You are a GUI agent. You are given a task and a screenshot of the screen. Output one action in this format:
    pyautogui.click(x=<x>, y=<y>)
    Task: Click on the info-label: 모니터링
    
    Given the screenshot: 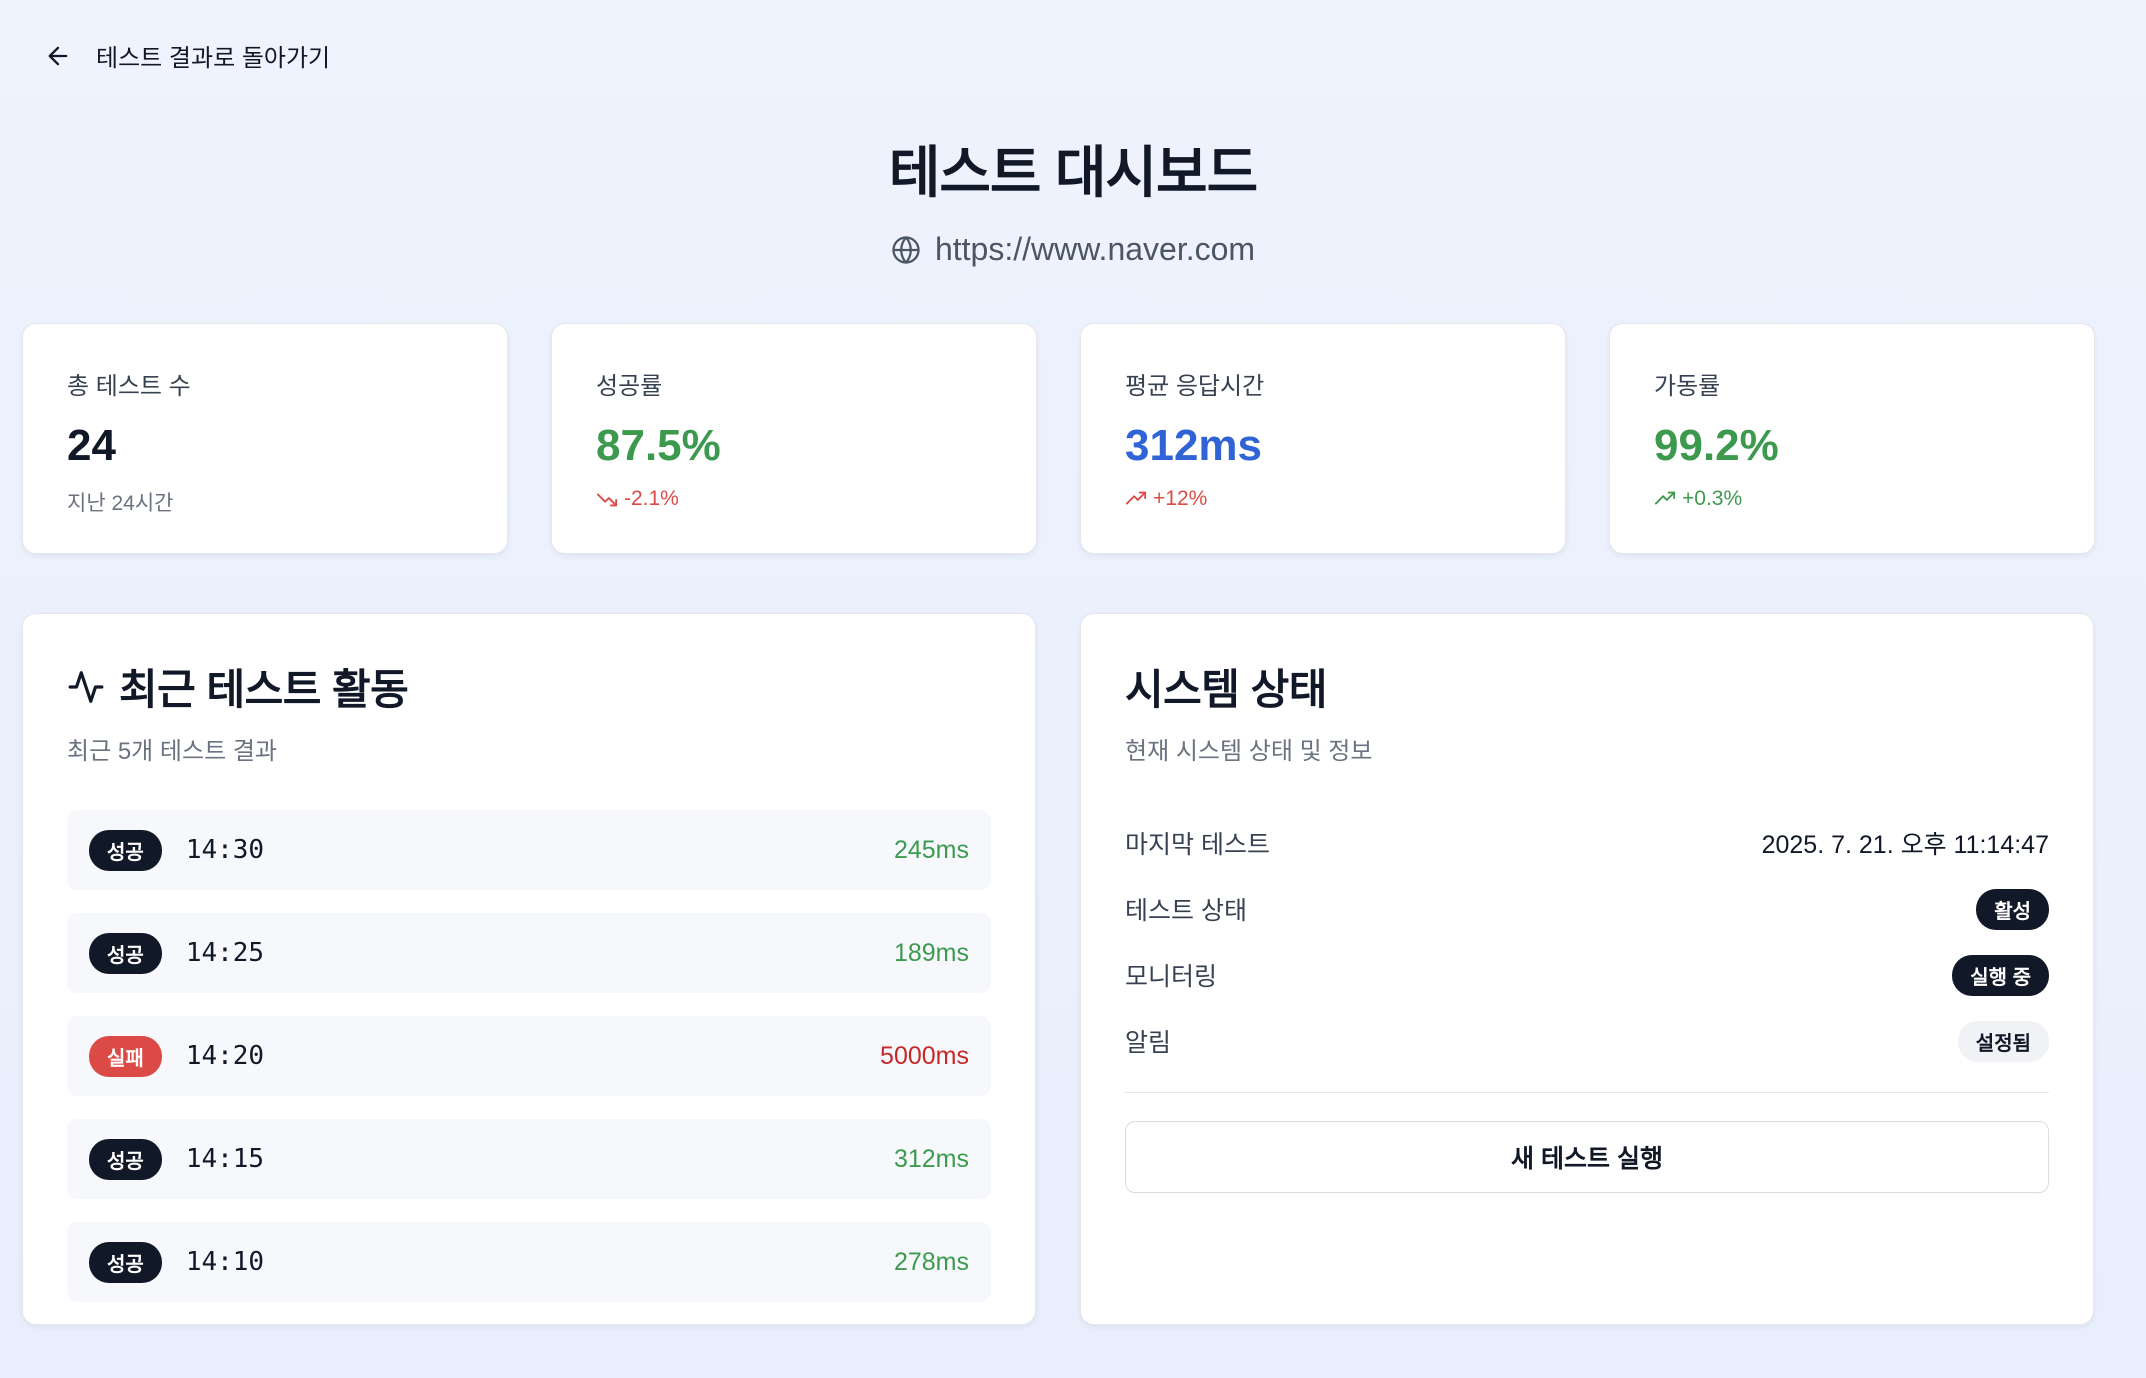 What is the action you would take?
    pyautogui.click(x=1171, y=977)
    